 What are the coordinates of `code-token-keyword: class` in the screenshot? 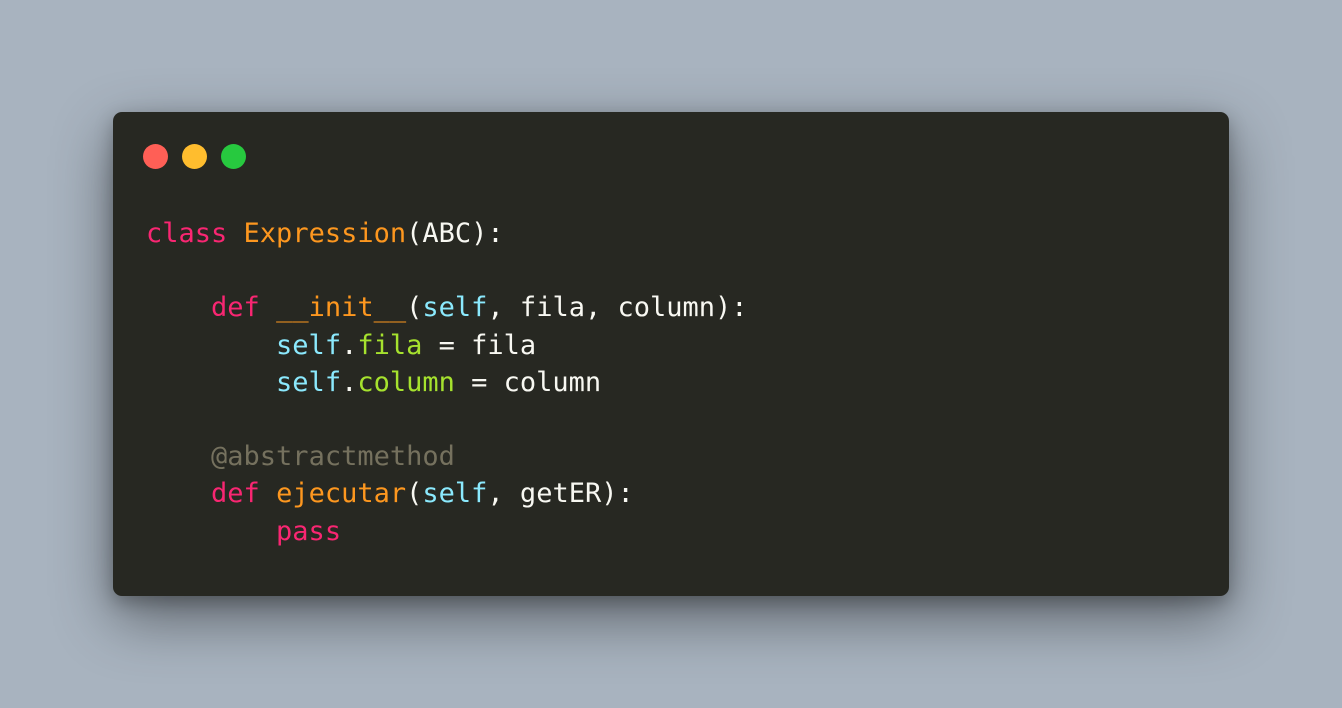 It's located at (187, 233).